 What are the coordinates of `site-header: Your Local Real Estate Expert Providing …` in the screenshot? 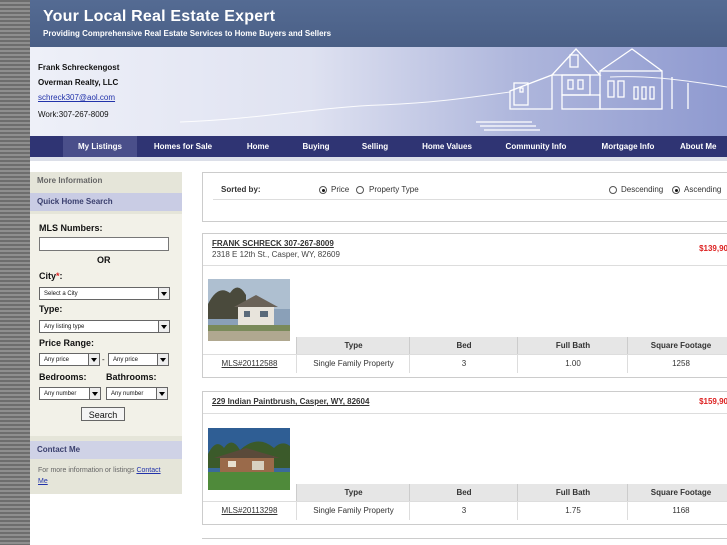 It's located at (378, 23).